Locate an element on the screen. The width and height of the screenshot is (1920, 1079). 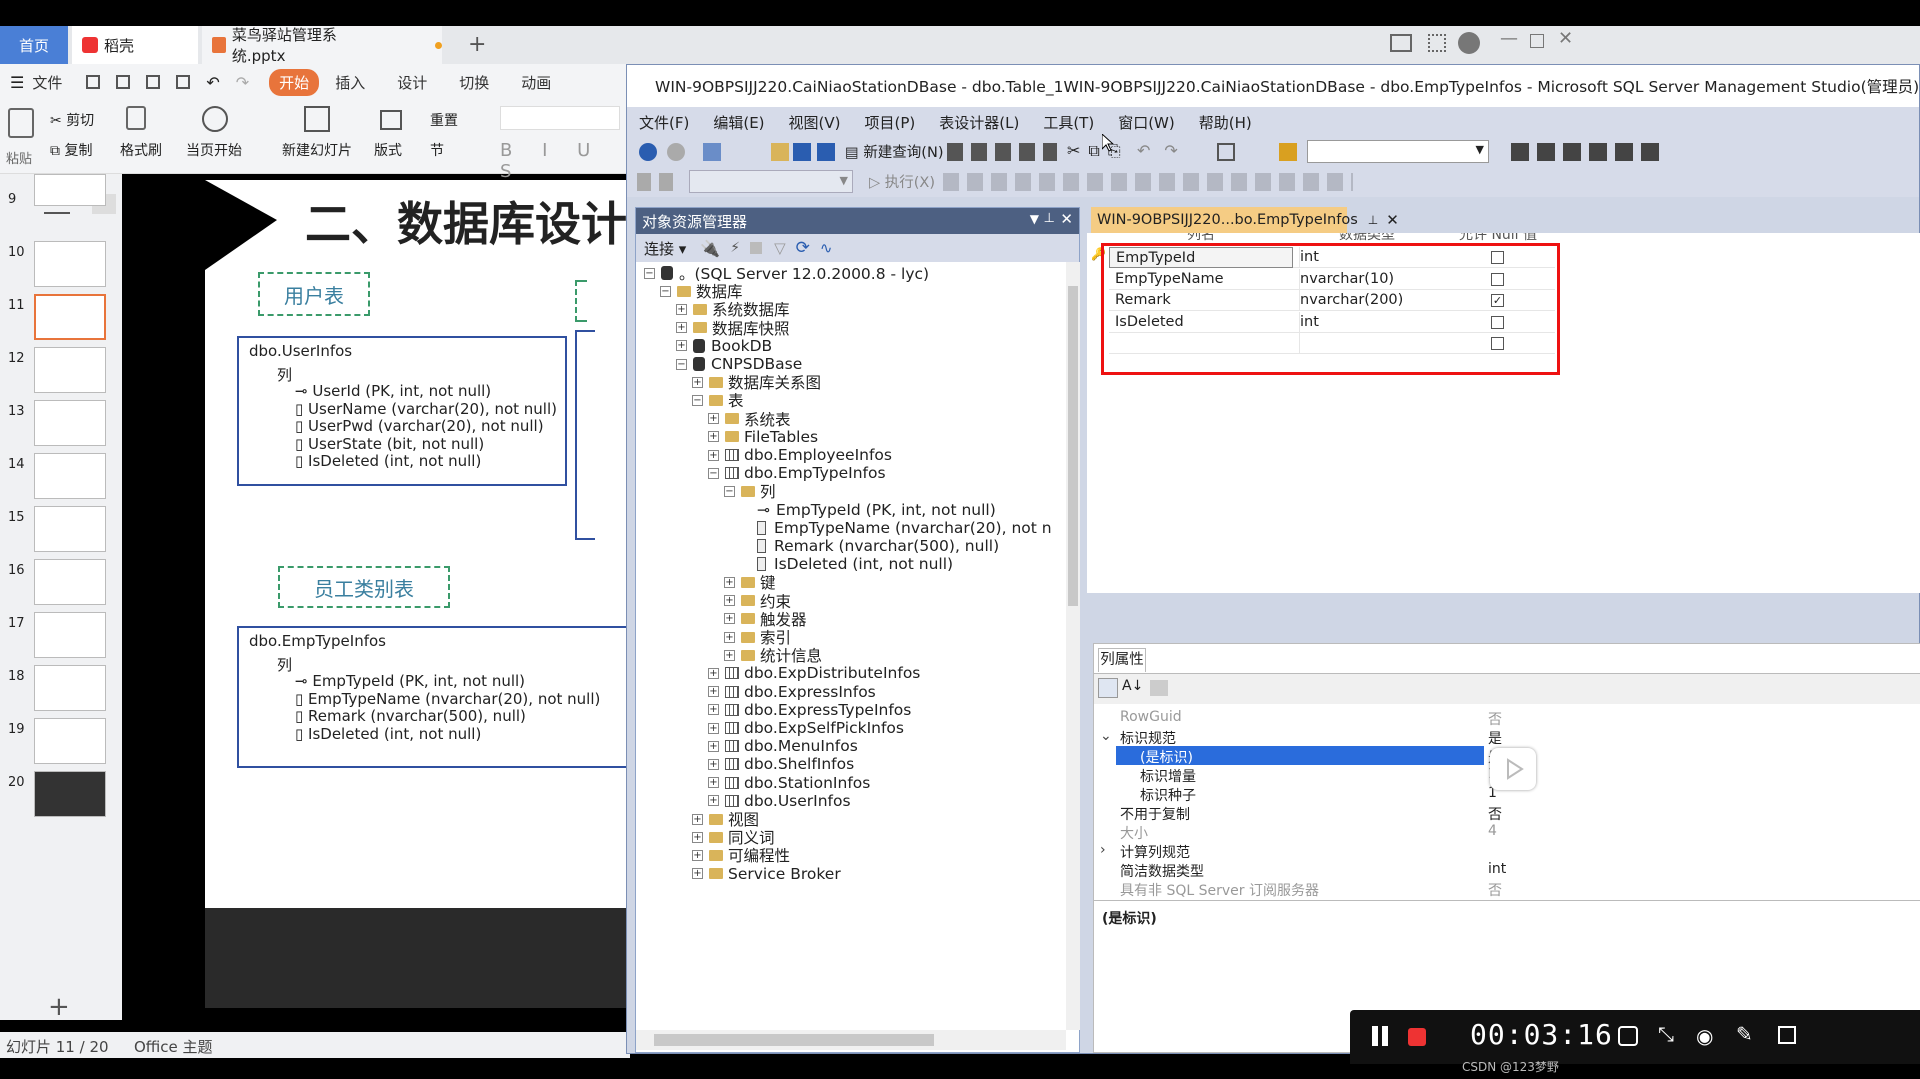
camera-icon: ◉ is located at coordinates (1704, 1036).